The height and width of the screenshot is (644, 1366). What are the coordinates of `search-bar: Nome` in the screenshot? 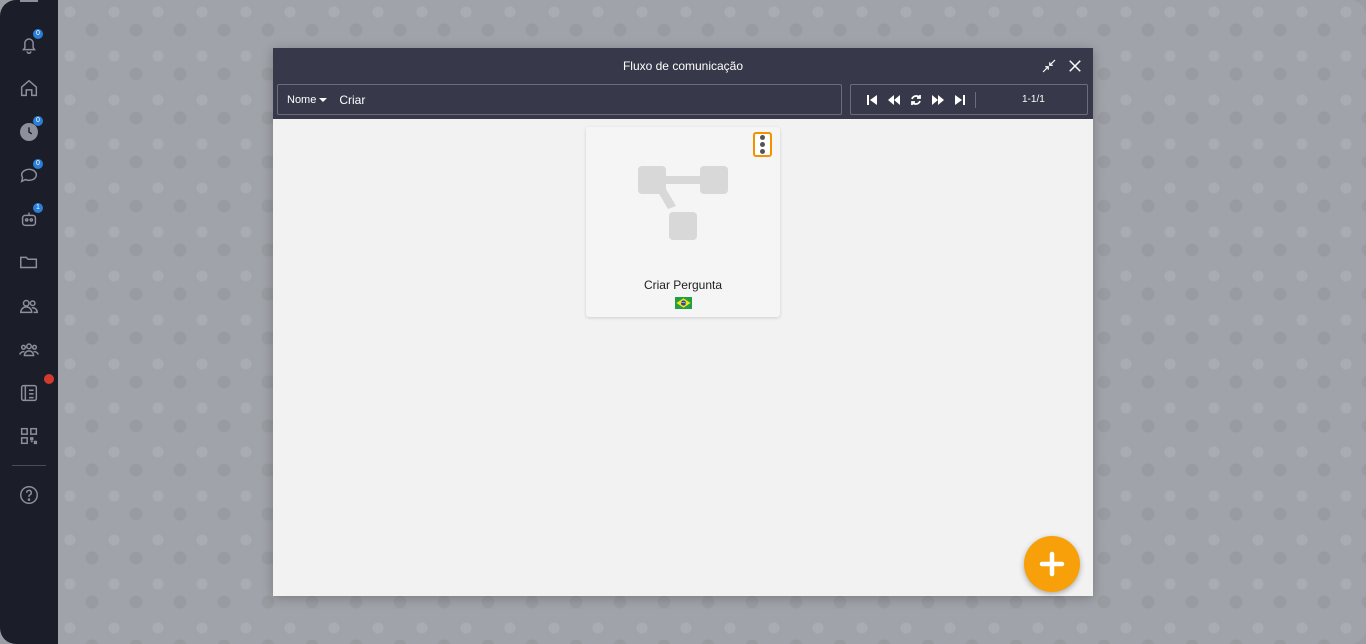 It's located at (559, 99).